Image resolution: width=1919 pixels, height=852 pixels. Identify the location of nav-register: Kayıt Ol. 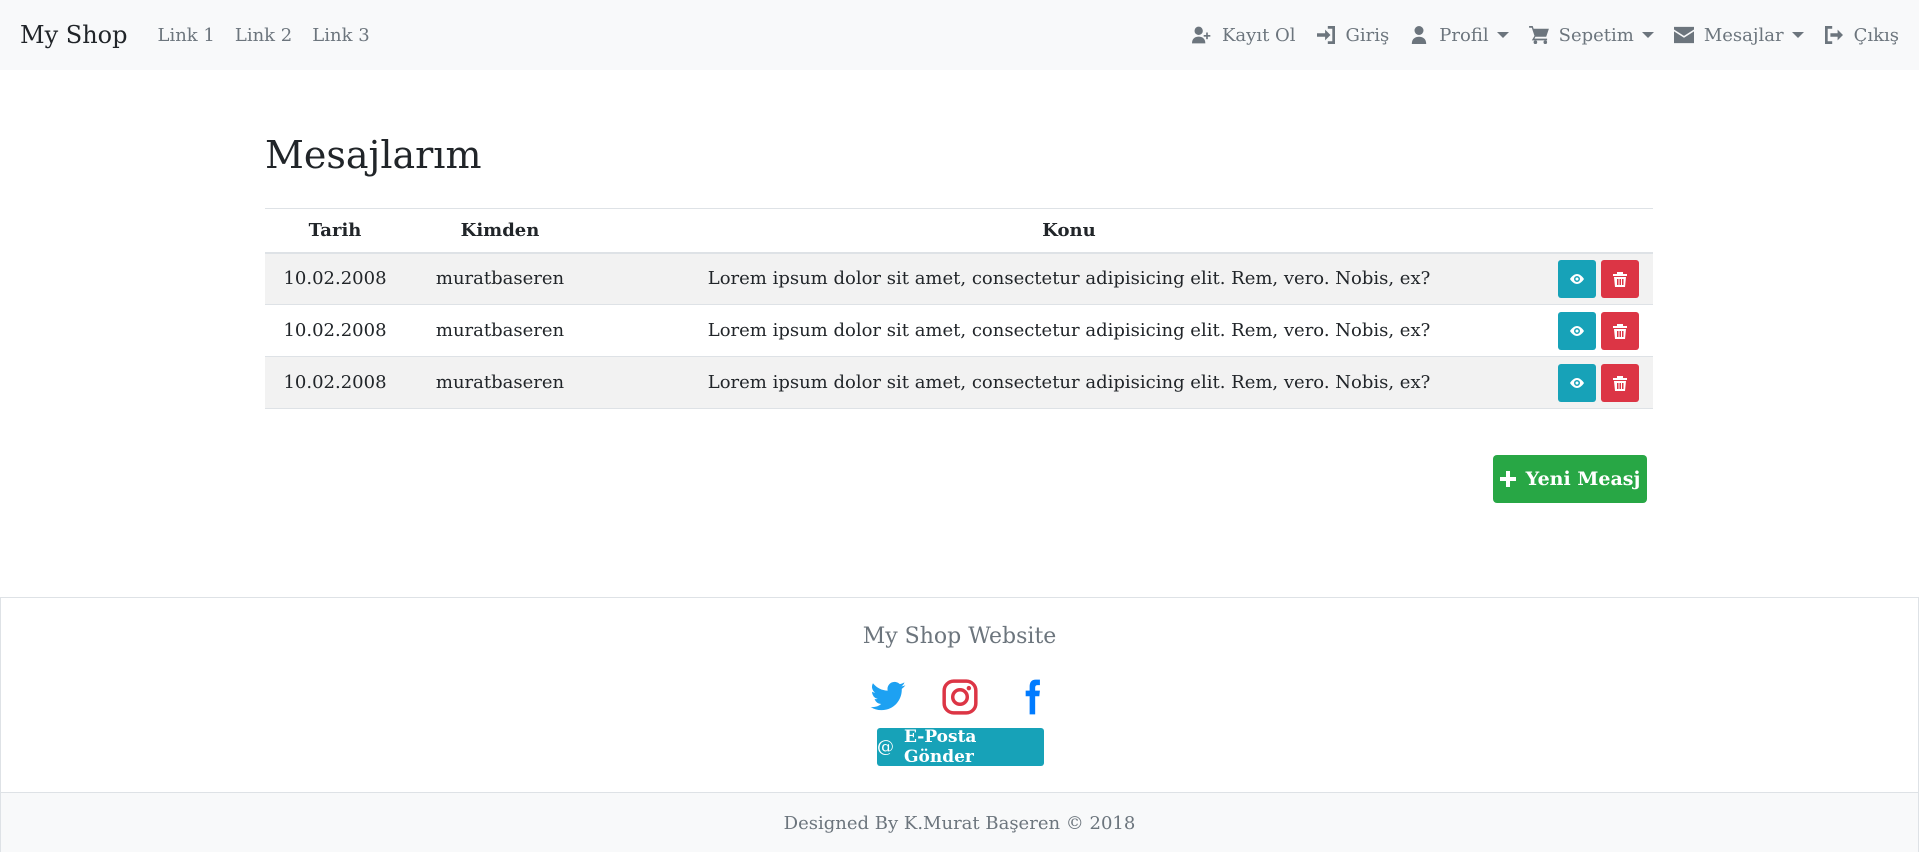
(1243, 35).